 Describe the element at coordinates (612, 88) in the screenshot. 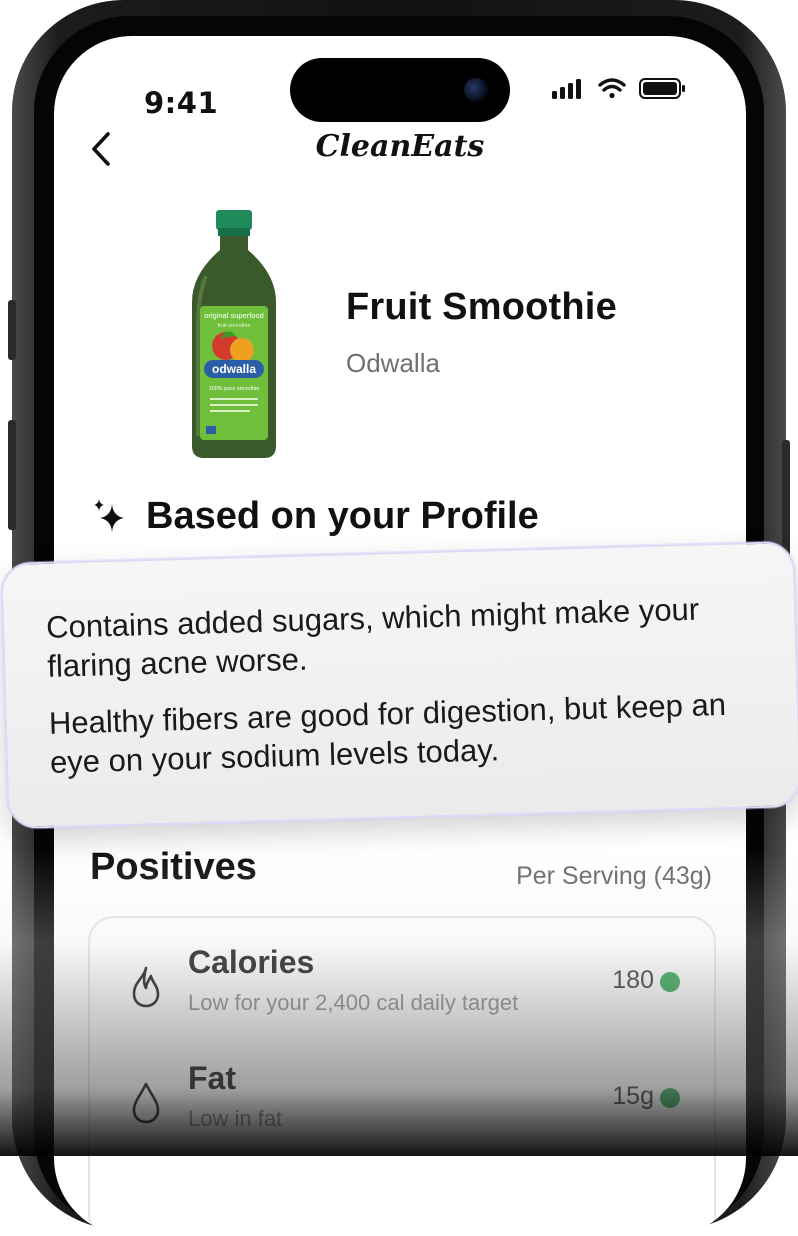

I see `wifi-icon` at that location.